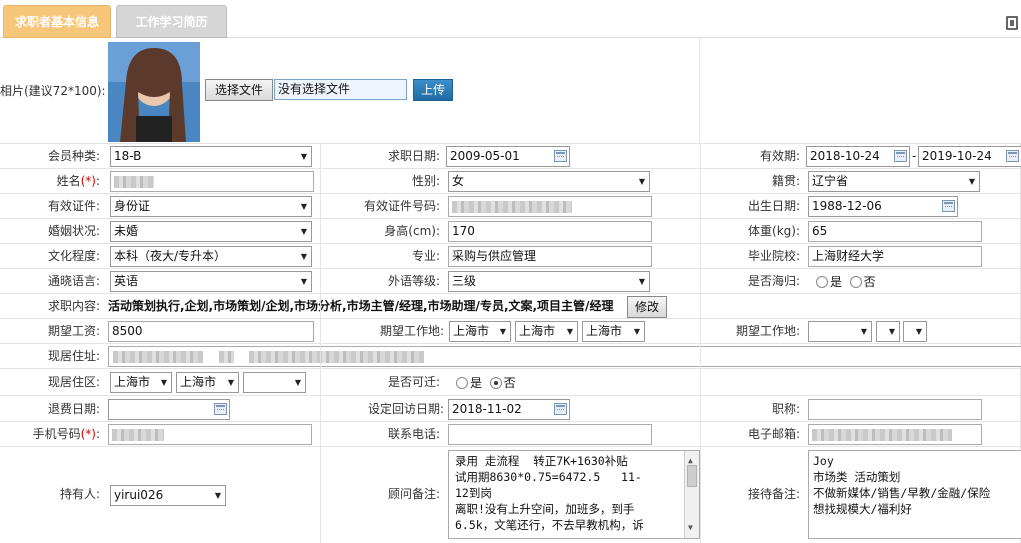 The height and width of the screenshot is (543, 1021). Describe the element at coordinates (57, 21) in the screenshot. I see `tab-basic-info: 求职者基本信息` at that location.